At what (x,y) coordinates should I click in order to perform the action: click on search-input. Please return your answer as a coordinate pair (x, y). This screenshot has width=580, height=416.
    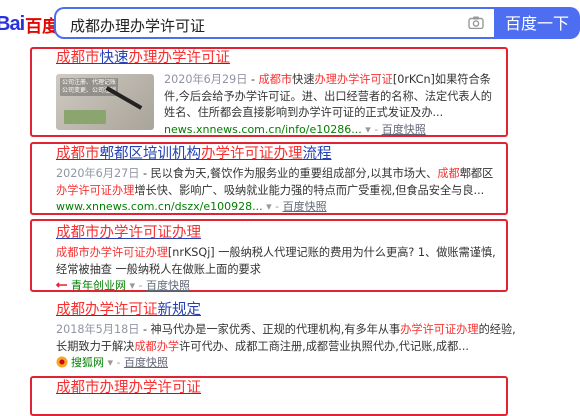
    Looking at the image, I should click on (260, 25).